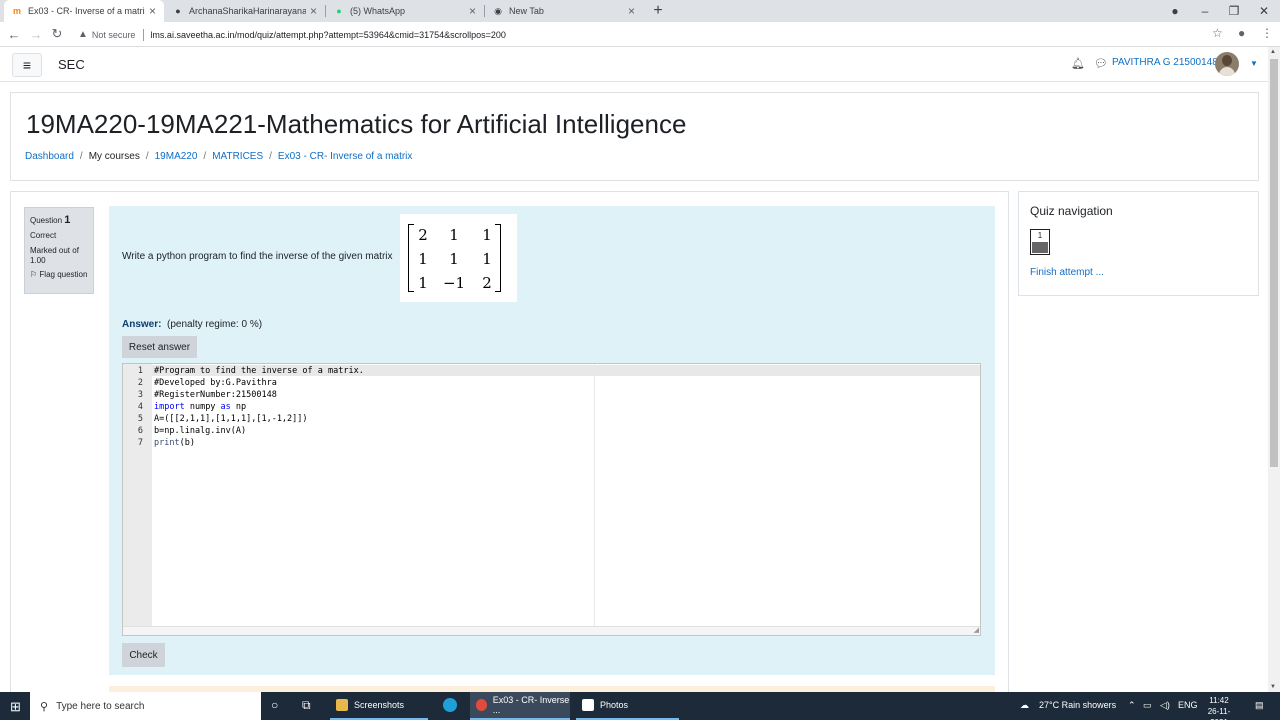  Describe the element at coordinates (1077, 705) in the screenshot. I see `weather-text: 27°C Rain showers` at that location.